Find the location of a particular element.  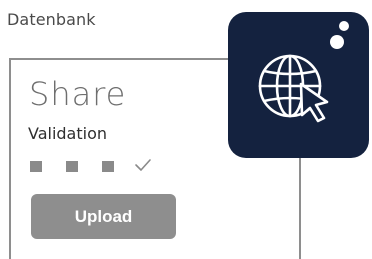

database-label: Datenbank is located at coordinates (51, 19).